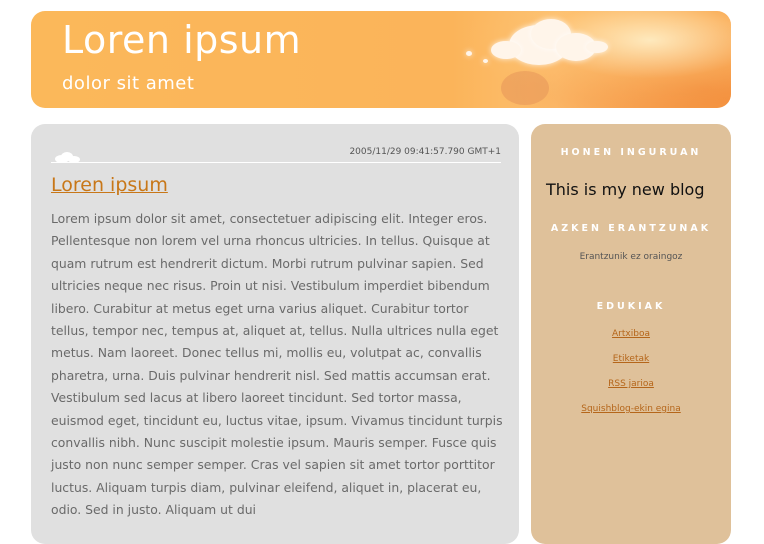  I want to click on content-heading: EDUKIAK, so click(631, 306).